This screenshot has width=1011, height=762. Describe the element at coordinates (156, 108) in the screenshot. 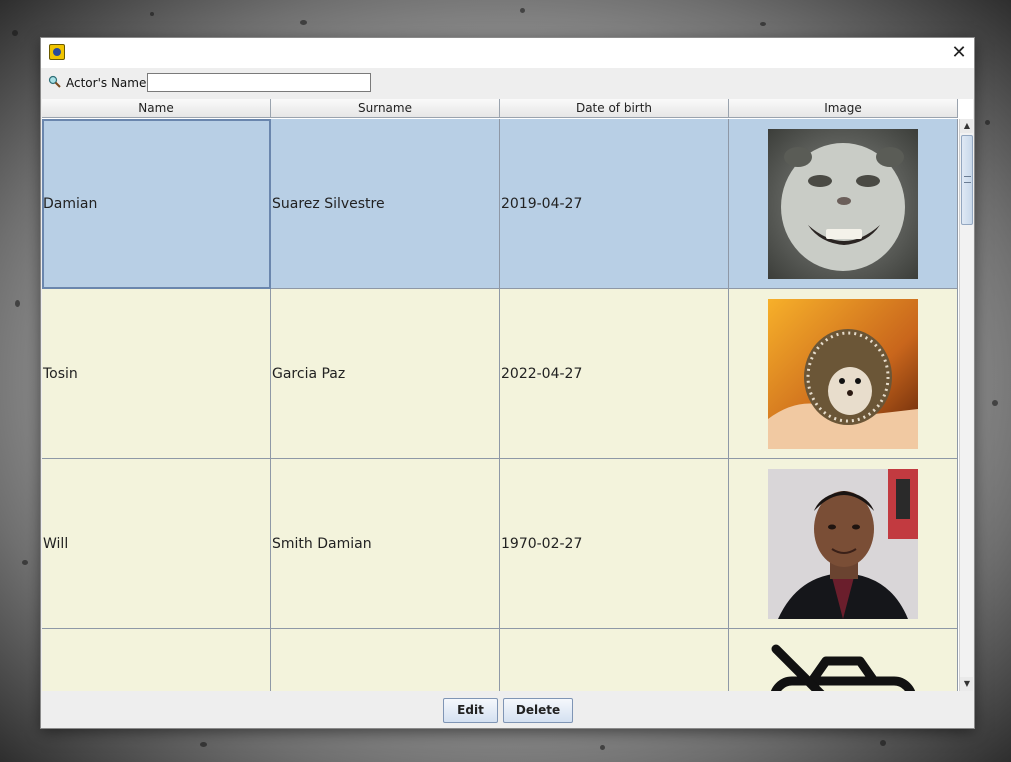

I see `column-header-name: Name` at that location.